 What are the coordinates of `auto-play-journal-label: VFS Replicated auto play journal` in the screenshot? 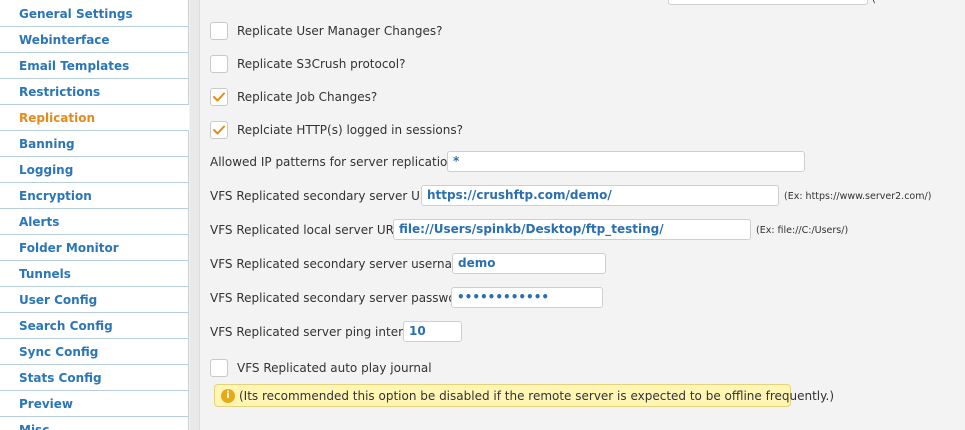 It's located at (334, 368).